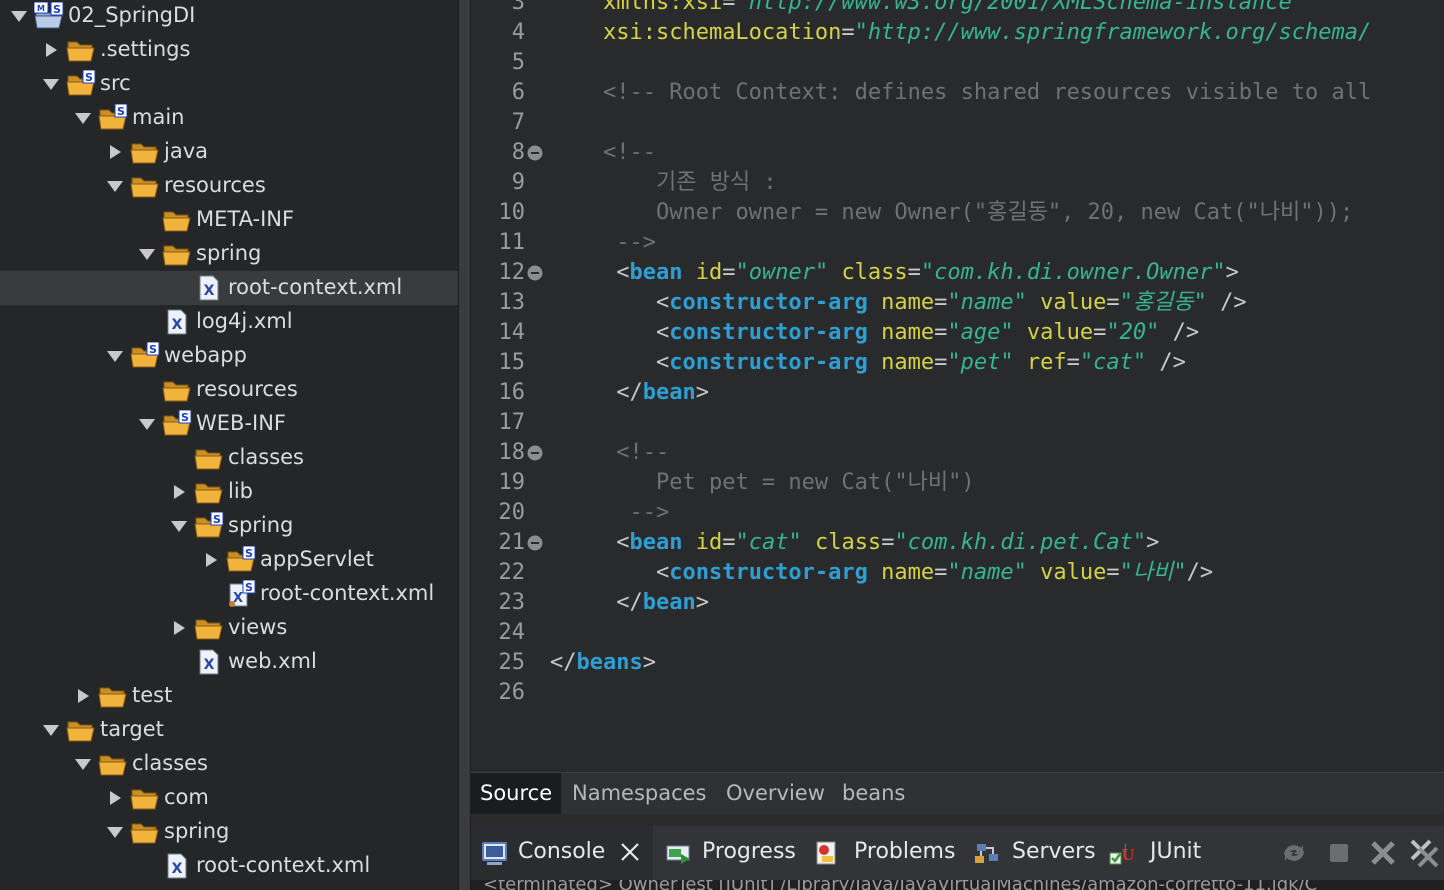 This screenshot has height=890, width=1444. I want to click on tree-item-label: log4j.xml, so click(244, 321).